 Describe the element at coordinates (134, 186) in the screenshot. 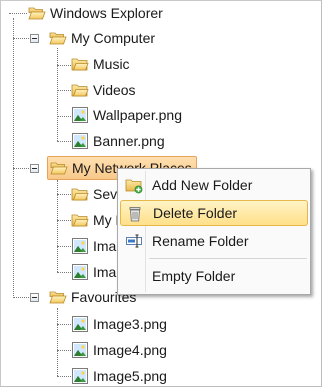

I see `add-folder-icon` at that location.